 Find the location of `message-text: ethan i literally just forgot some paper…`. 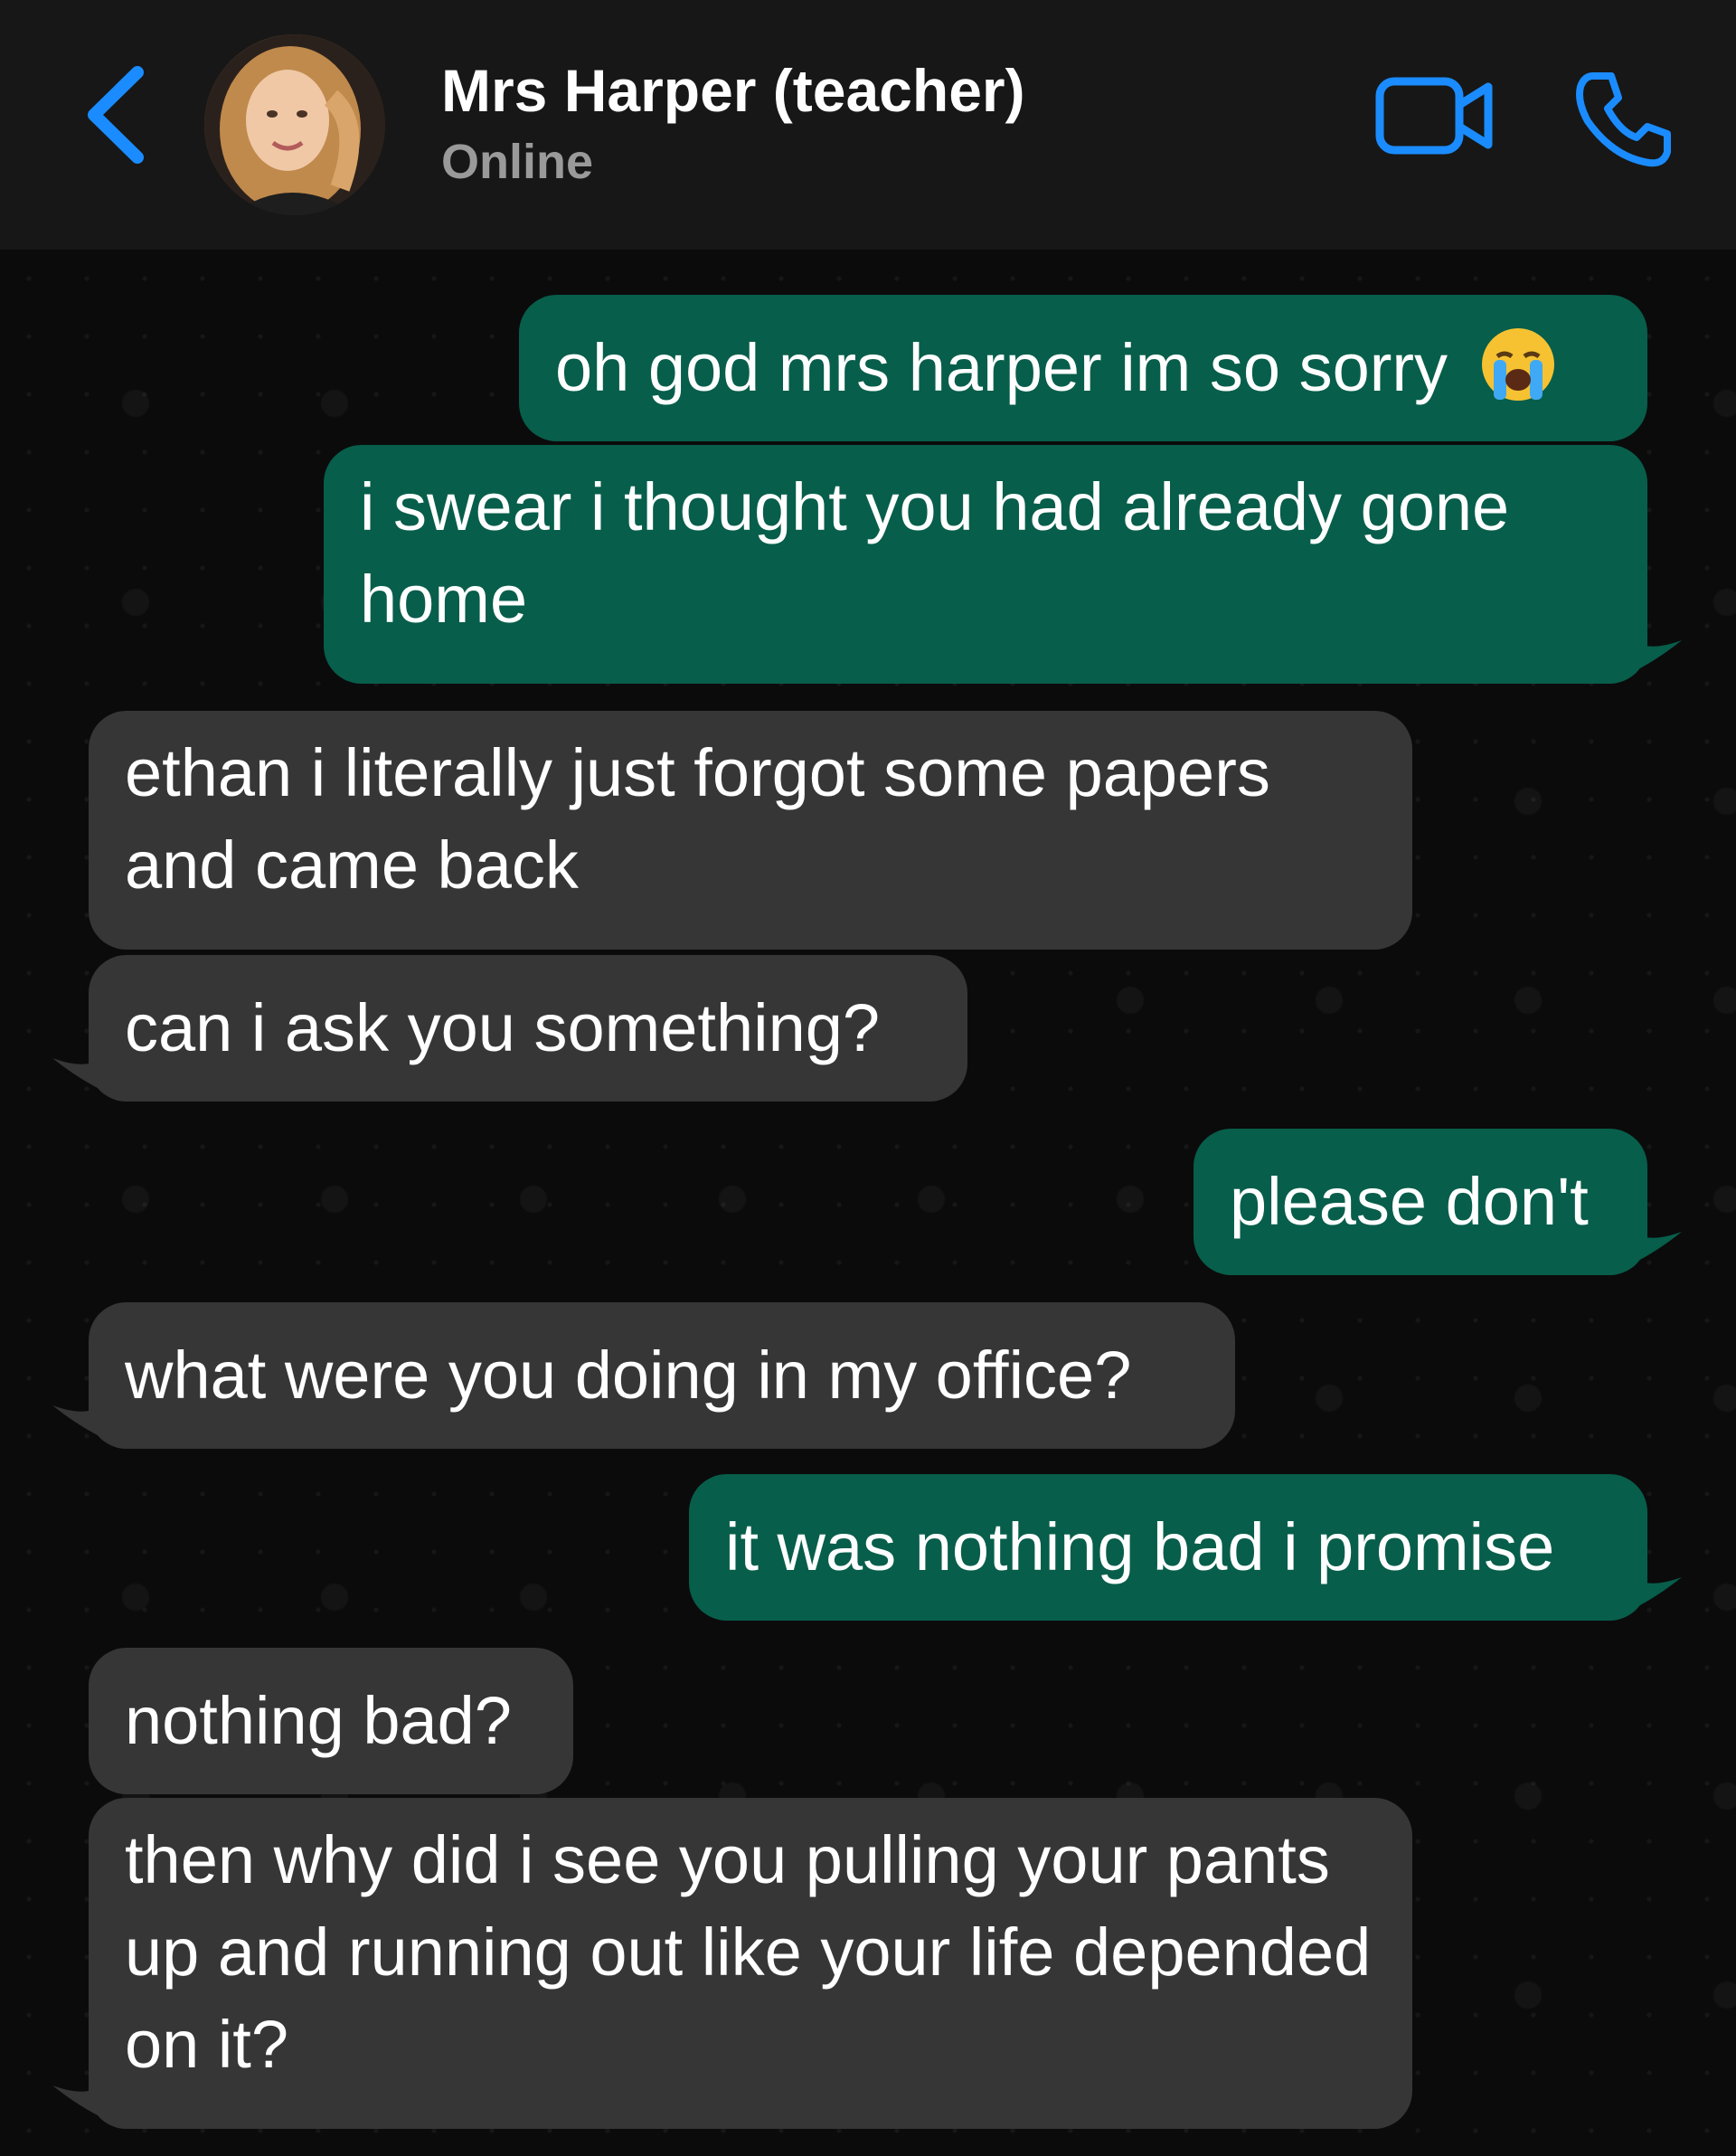

message-text: ethan i literally just forgot some paper… is located at coordinates (697, 819).